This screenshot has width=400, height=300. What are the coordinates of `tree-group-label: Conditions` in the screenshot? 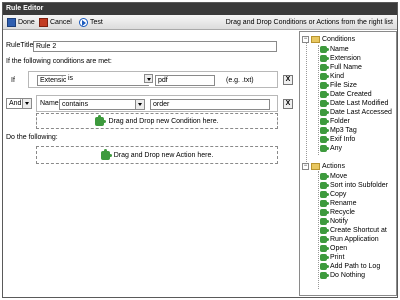 It's located at (339, 39).